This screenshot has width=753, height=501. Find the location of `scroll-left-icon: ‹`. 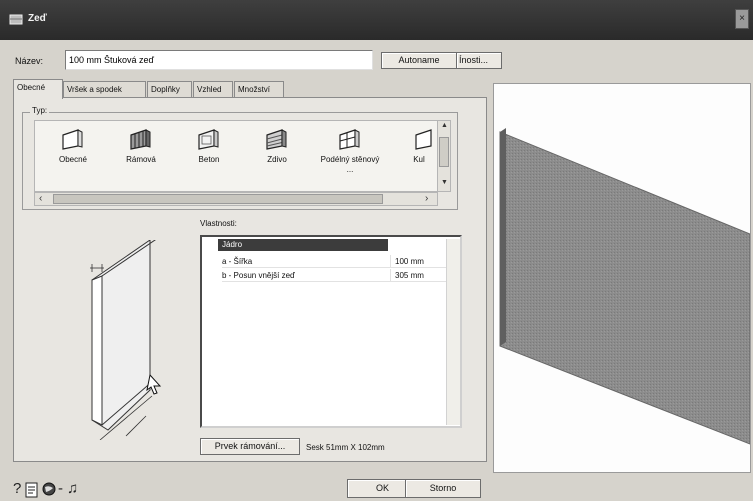

scroll-left-icon: ‹ is located at coordinates (40, 198).